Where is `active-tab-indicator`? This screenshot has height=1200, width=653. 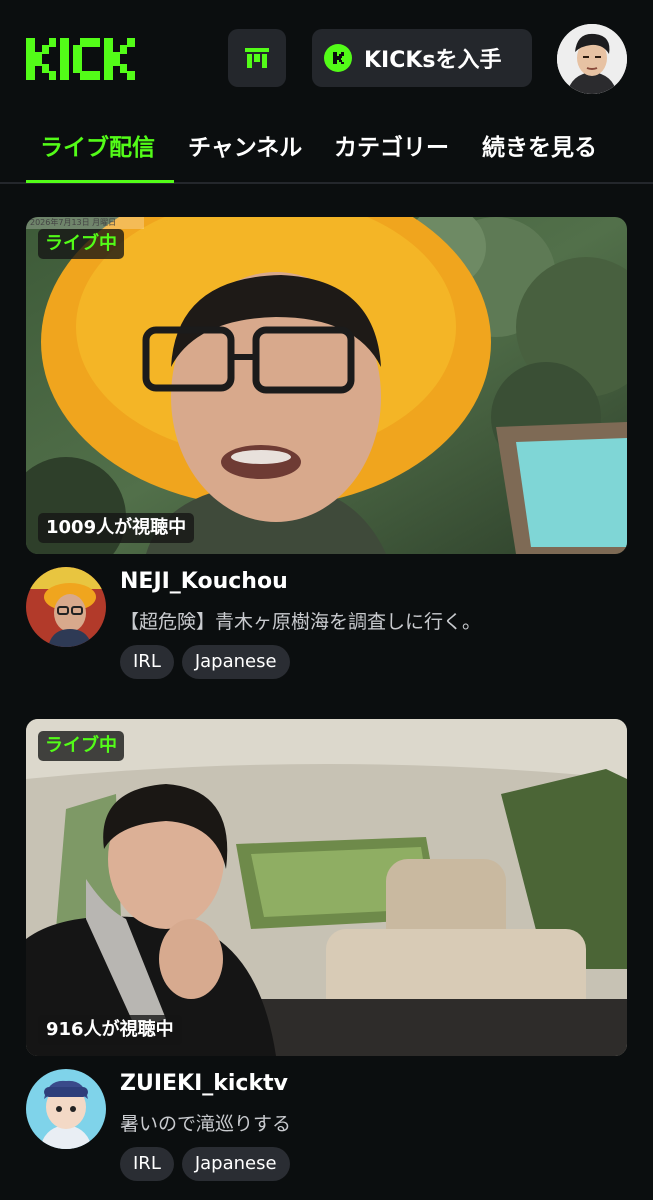
active-tab-indicator is located at coordinates (100, 181).